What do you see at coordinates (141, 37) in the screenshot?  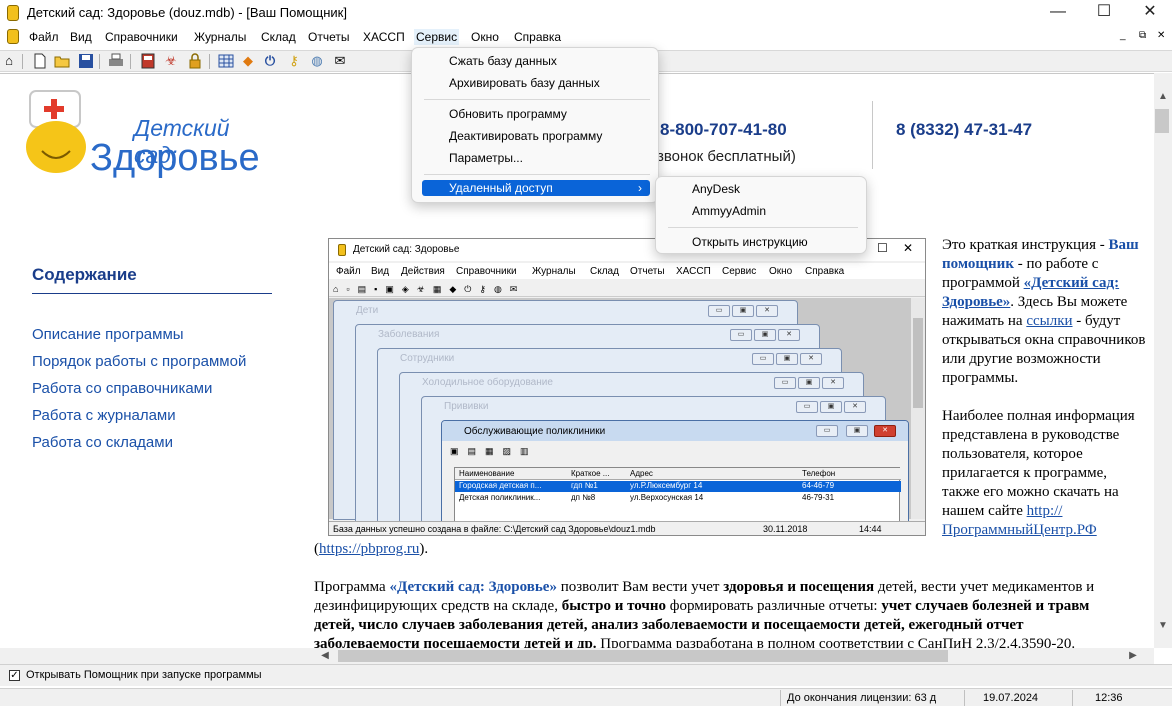 I see `menu-references: Справочники` at bounding box center [141, 37].